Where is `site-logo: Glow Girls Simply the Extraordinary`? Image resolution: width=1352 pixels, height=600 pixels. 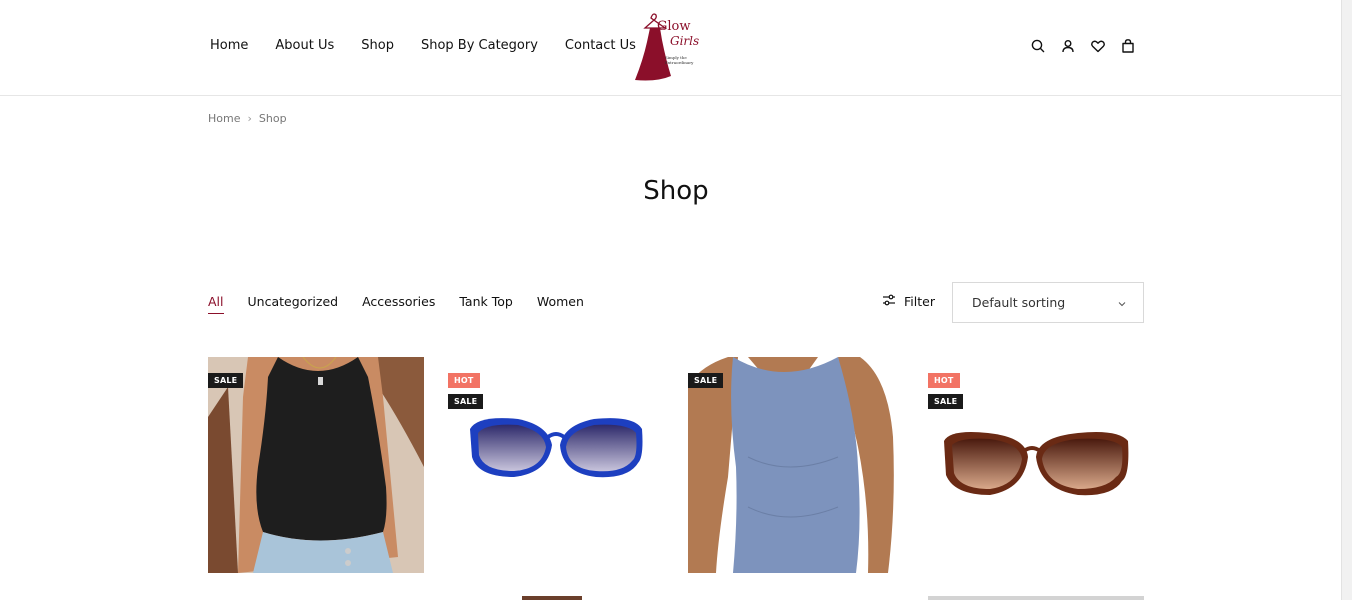 site-logo: Glow Girls Simply the Extraordinary is located at coordinates (667, 47).